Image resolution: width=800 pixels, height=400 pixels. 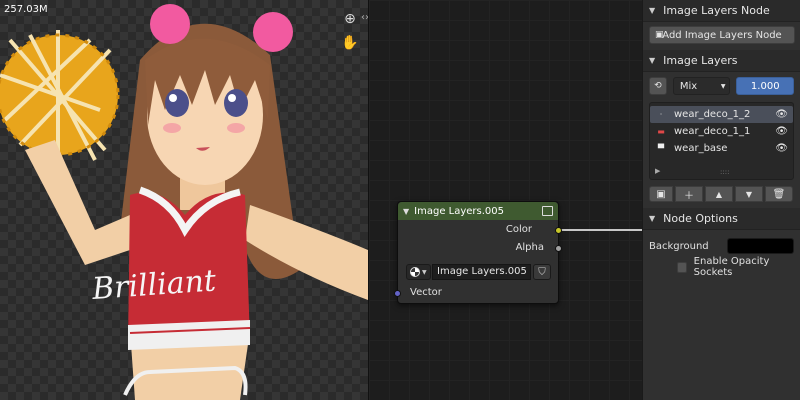 I want to click on layer-name: wear_base, so click(x=701, y=148).